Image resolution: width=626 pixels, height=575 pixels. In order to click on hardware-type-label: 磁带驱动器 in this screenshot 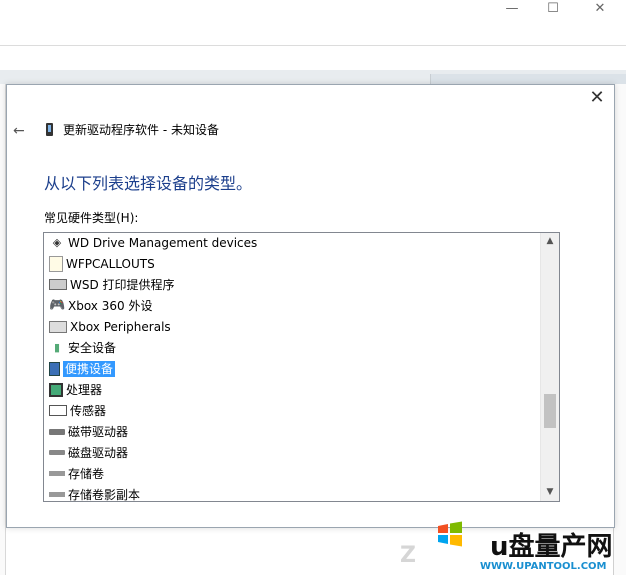, I will do `click(98, 432)`.